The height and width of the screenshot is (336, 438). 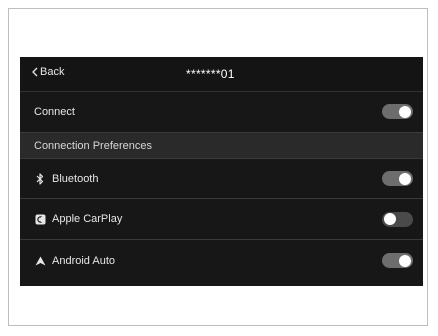 I want to click on connect-label: Connect, so click(x=54, y=111).